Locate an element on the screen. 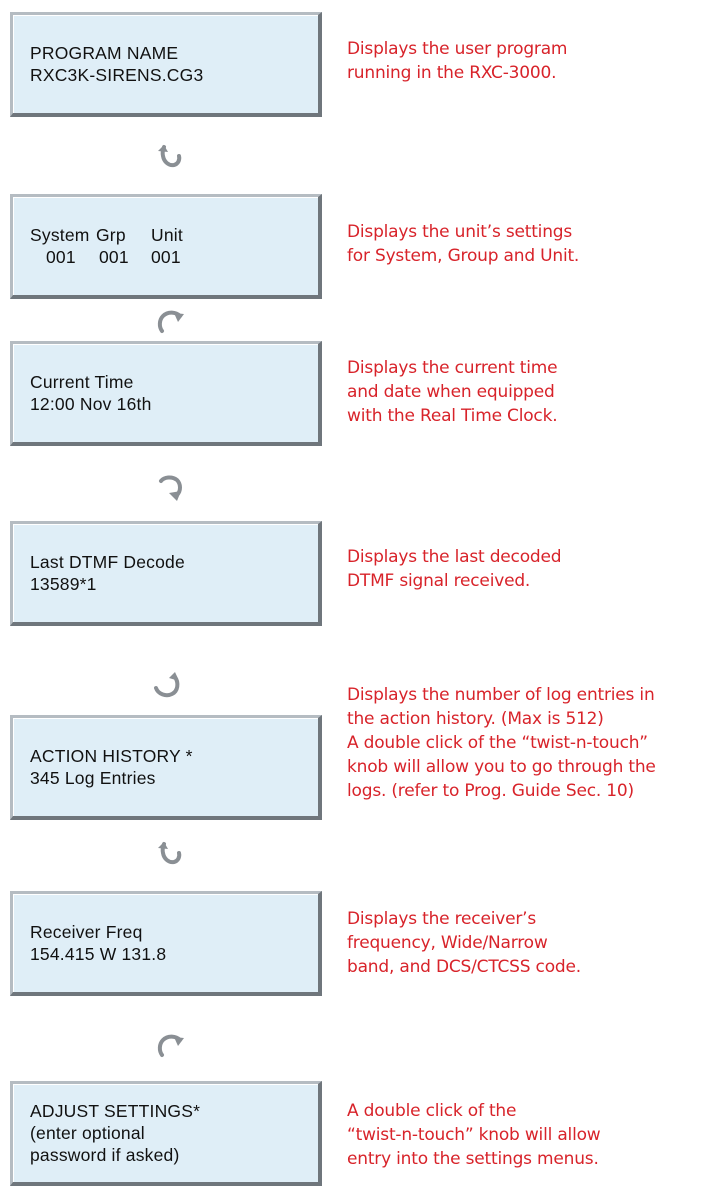 This screenshot has width=718, height=1201. description-line: running in the RXC-3000. is located at coordinates (452, 73).